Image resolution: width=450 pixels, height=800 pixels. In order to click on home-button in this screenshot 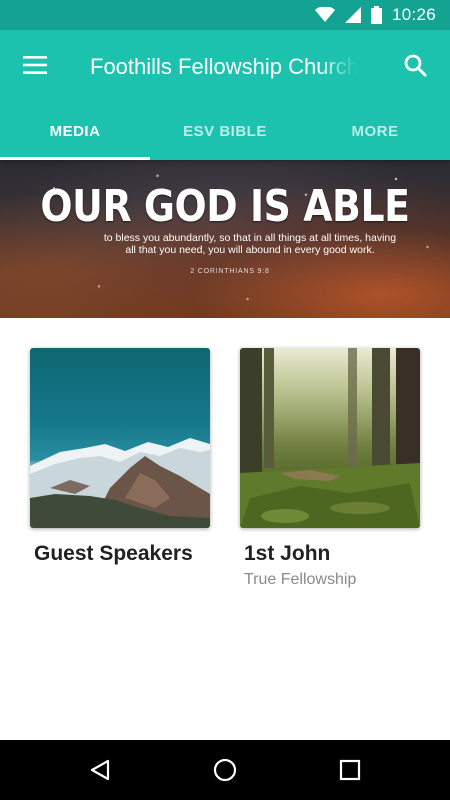, I will do `click(225, 770)`.